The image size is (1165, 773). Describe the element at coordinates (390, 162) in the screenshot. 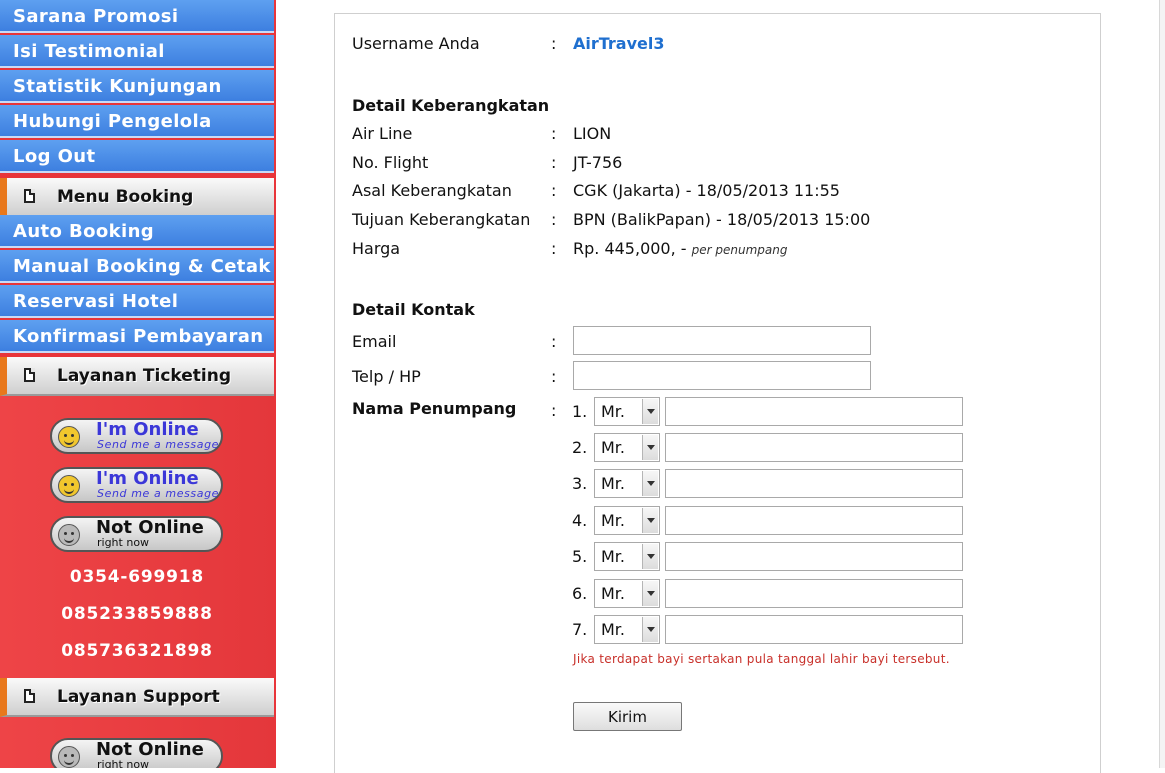

I see `flight-label: No. Flight` at that location.